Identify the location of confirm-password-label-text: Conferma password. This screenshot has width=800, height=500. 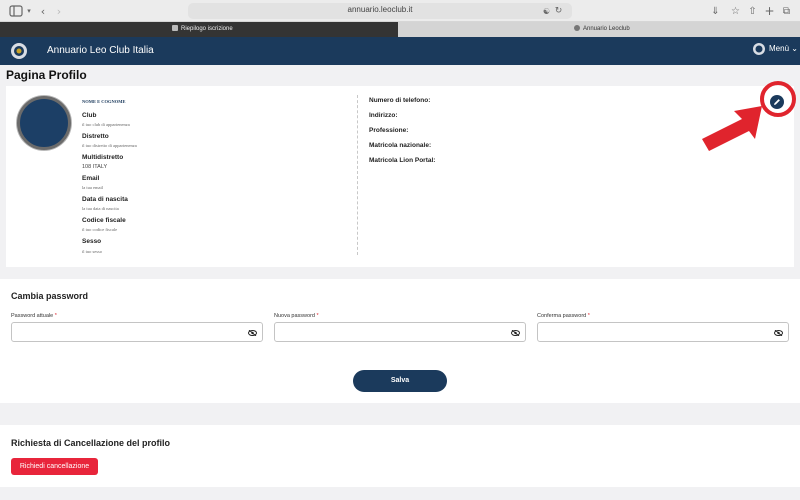
(562, 316).